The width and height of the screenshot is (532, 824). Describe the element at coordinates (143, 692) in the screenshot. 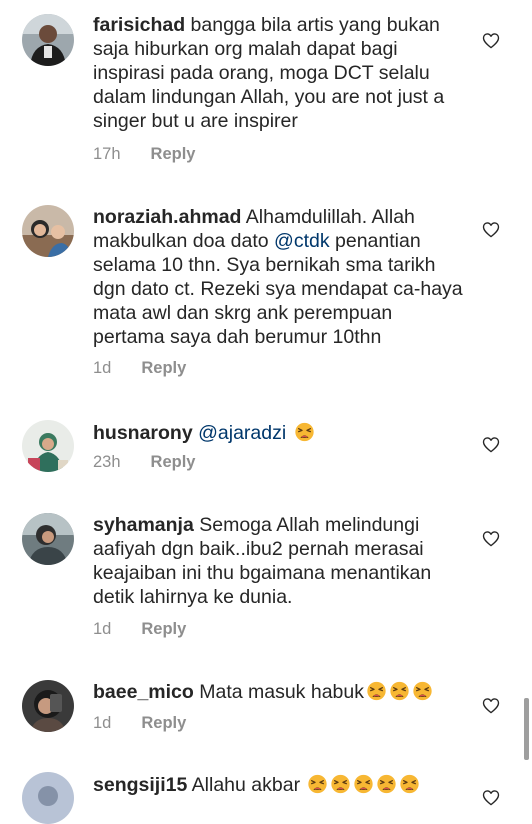

I see `comment-username: baee_mico` at that location.